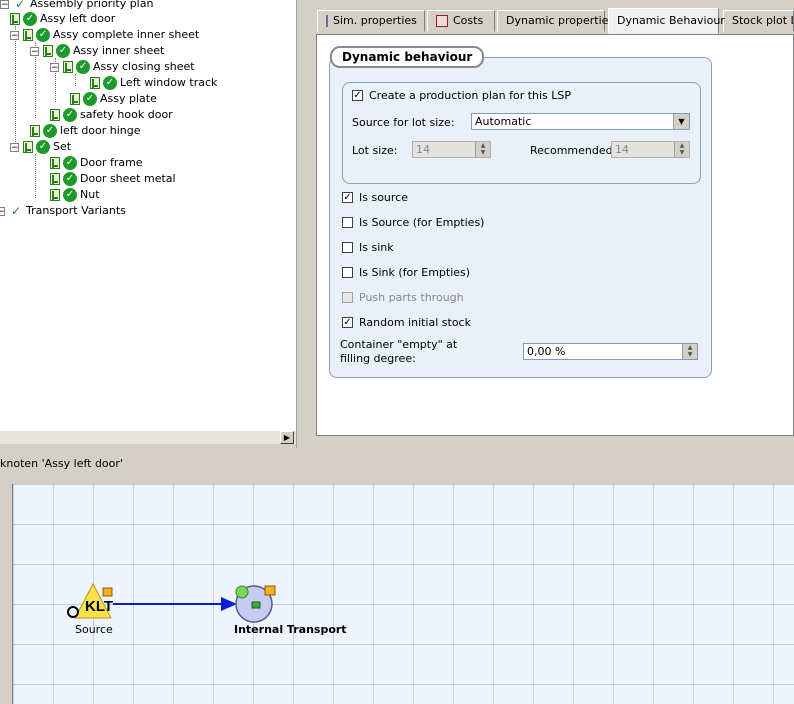 This screenshot has width=794, height=704. Describe the element at coordinates (413, 222) in the screenshot. I see `is-source-empties-checkbox: Is Source (for Empties)` at that location.